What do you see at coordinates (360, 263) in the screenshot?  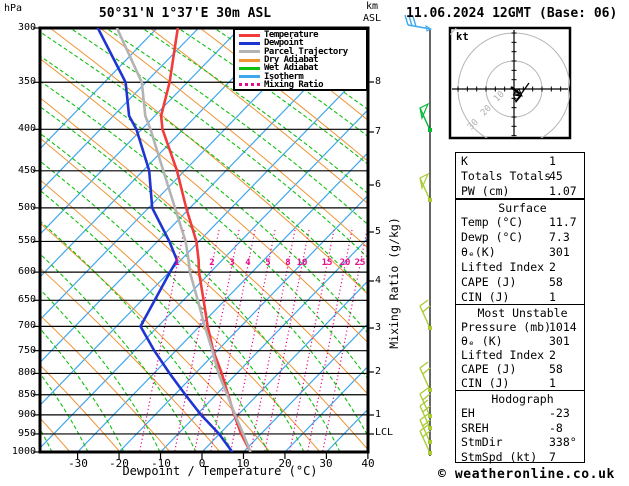 I see `mixing-ratio-label: 25` at bounding box center [360, 263].